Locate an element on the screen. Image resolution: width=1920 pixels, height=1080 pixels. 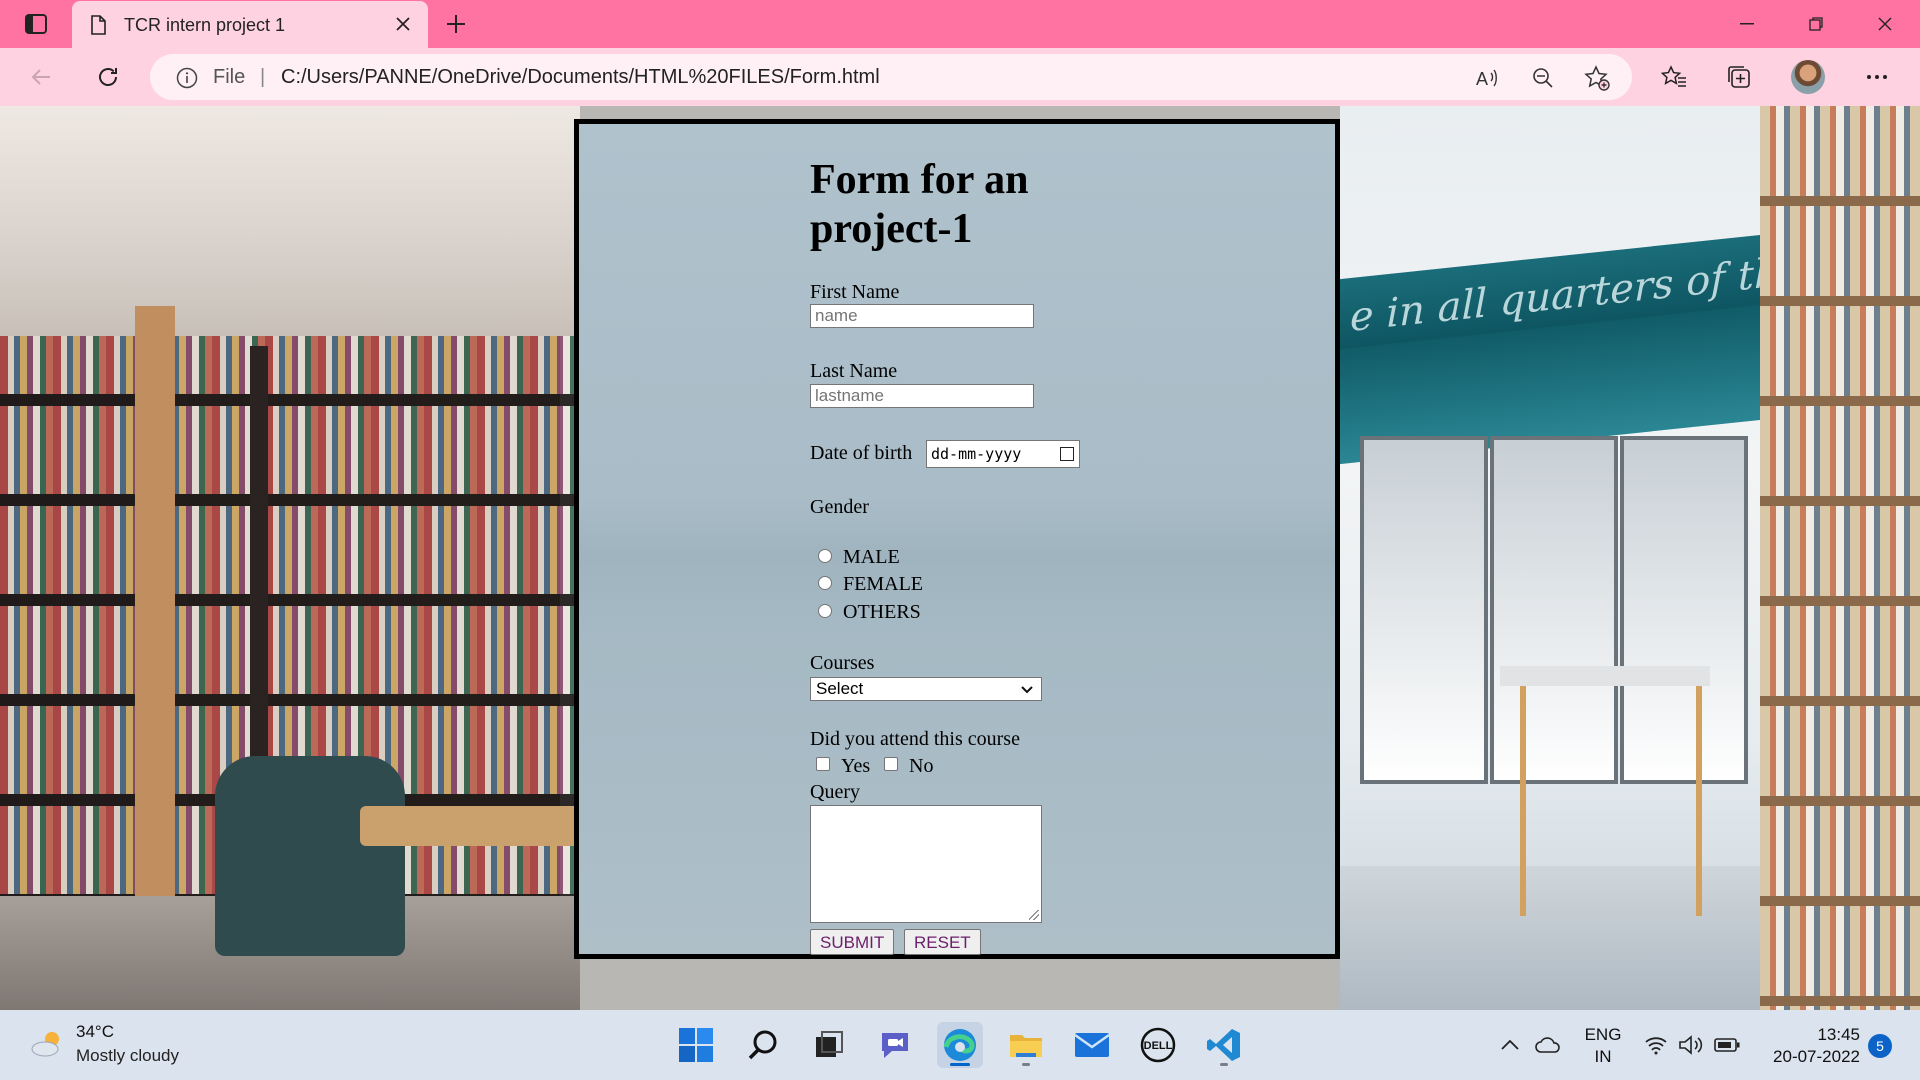
minimize-button is located at coordinates (1747, 24).